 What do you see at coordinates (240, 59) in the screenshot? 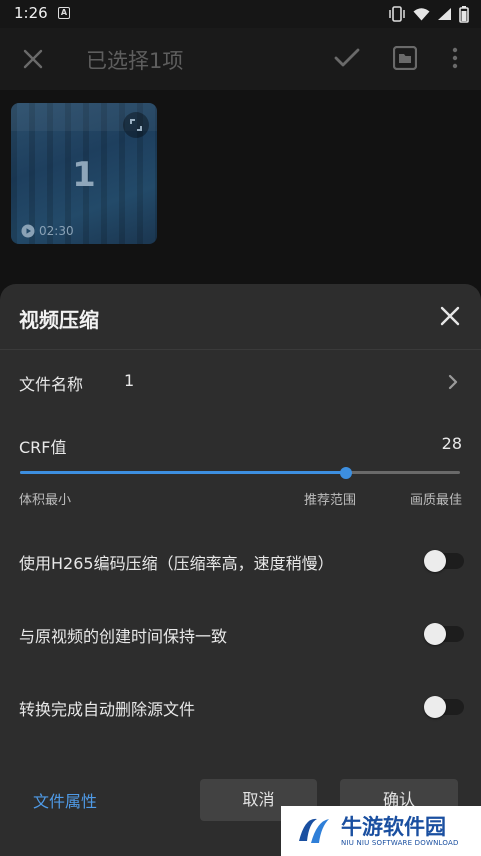
I see `toolbar: 已选择1项` at bounding box center [240, 59].